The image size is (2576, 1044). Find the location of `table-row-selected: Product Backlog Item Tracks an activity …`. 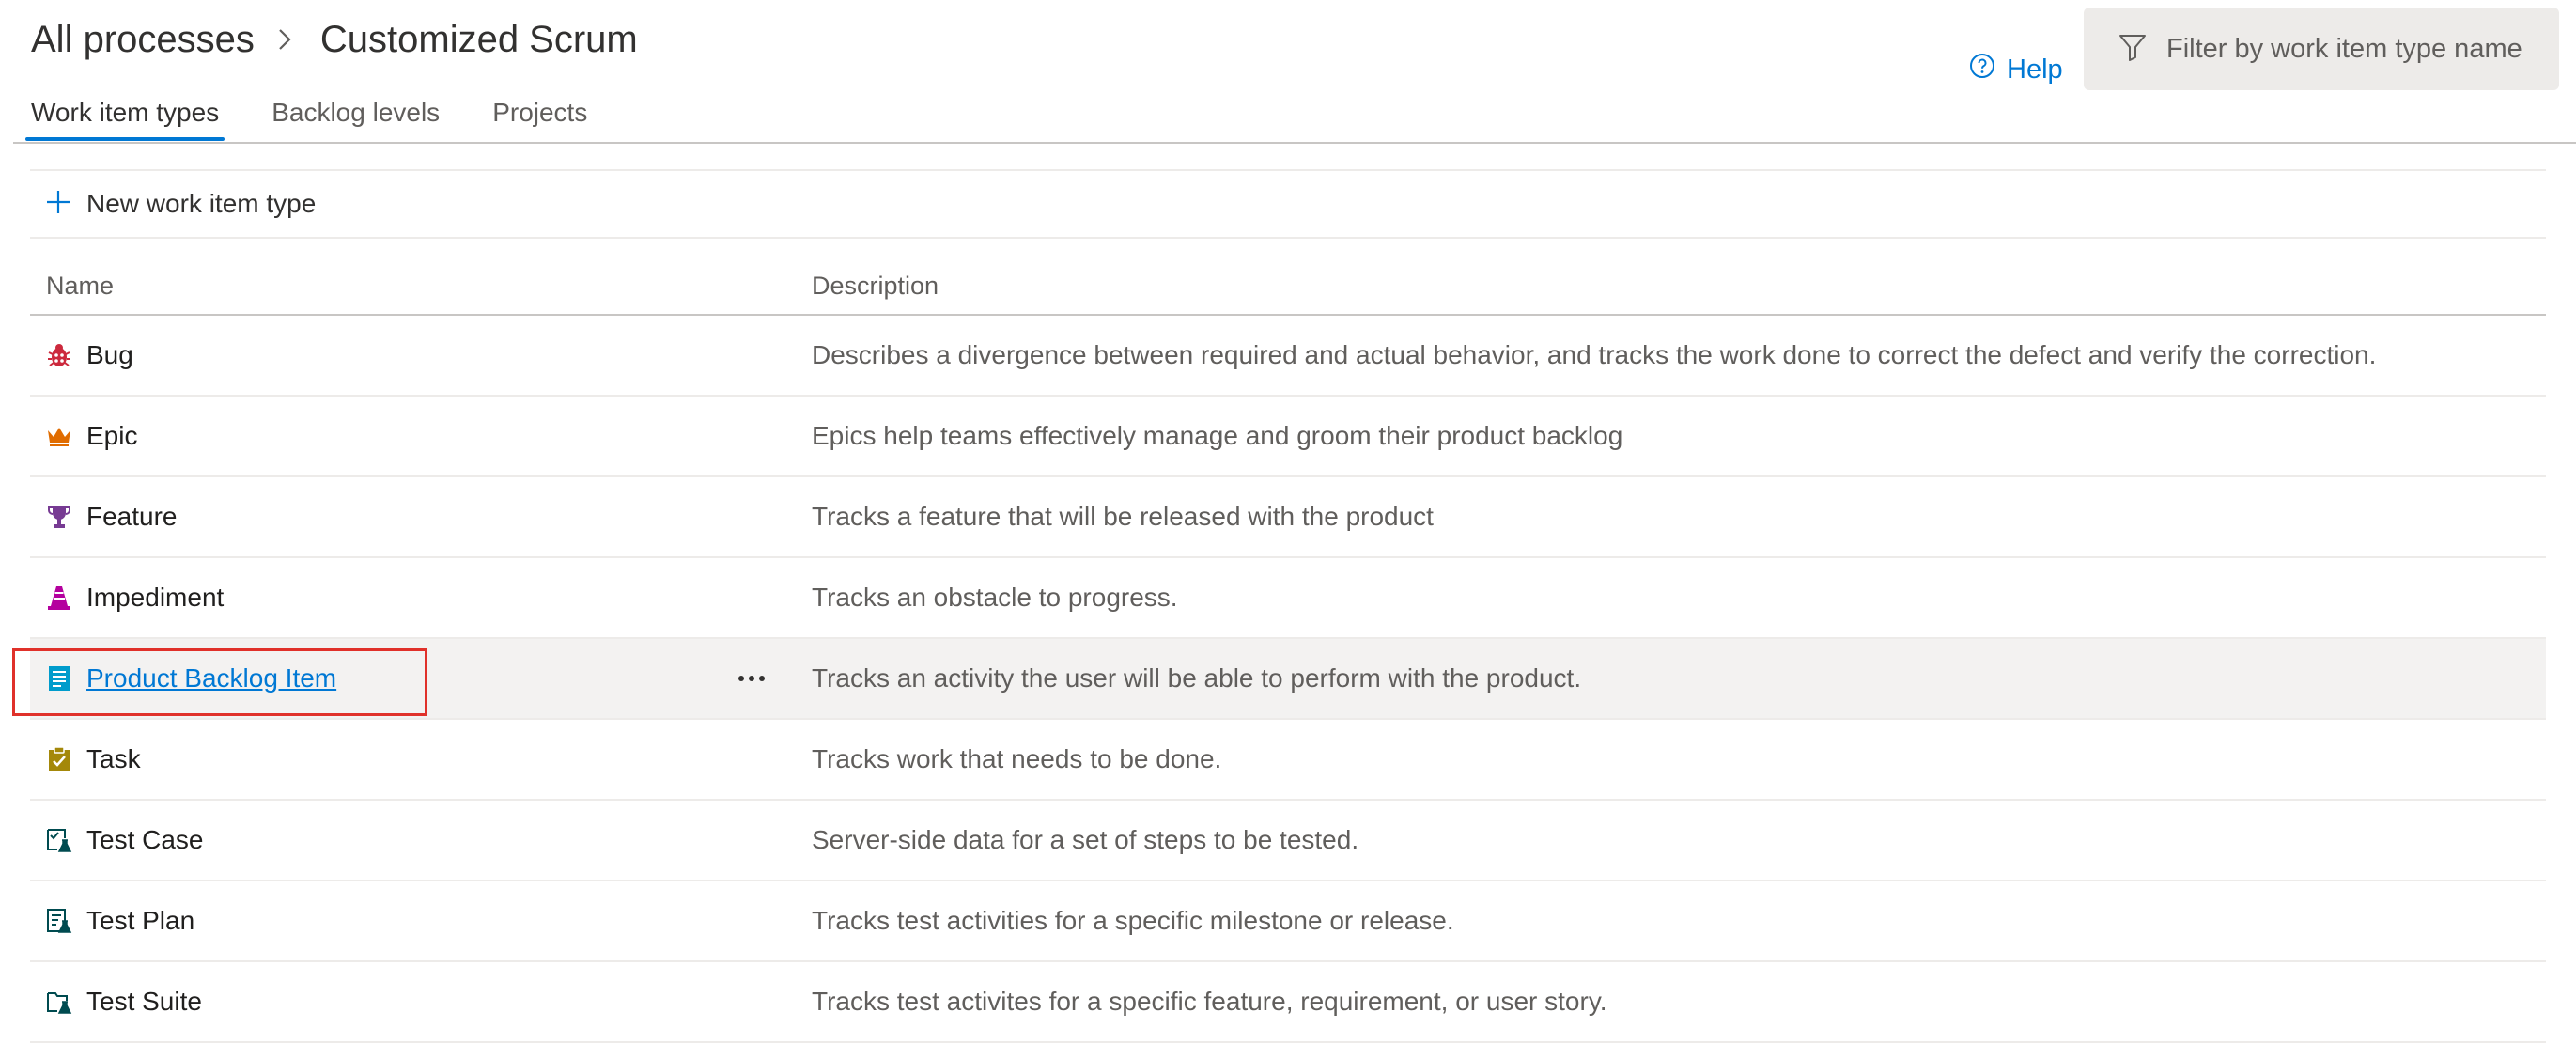

table-row-selected: Product Backlog Item Tracks an activity … is located at coordinates (1288, 679).